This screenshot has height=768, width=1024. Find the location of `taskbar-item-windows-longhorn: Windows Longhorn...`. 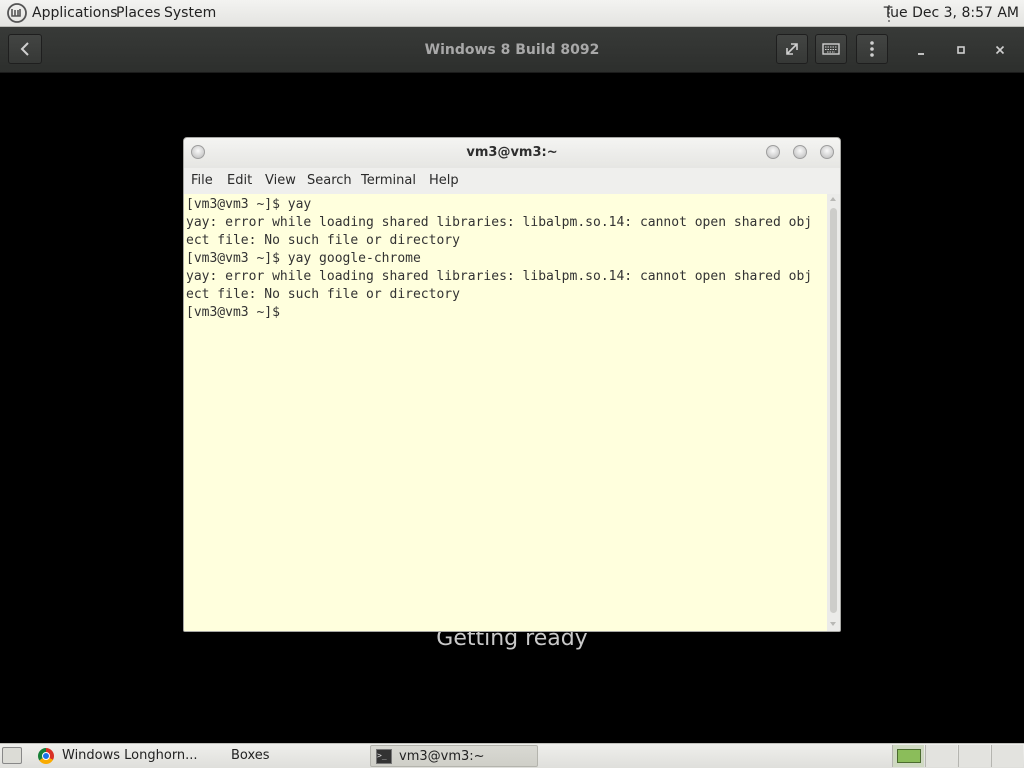

taskbar-item-windows-longhorn: Windows Longhorn... is located at coordinates (128, 756).